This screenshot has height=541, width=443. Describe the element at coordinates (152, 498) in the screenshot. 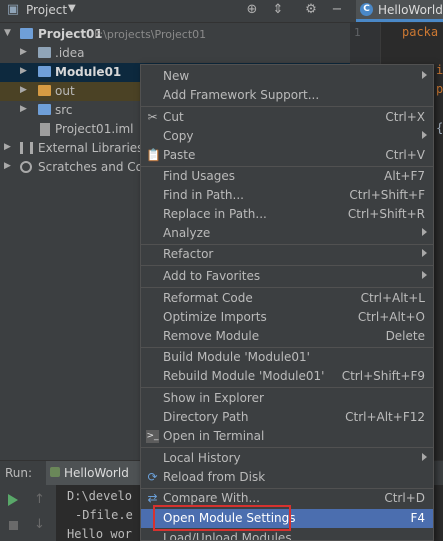

I see `compare-icon: ⇄` at that location.